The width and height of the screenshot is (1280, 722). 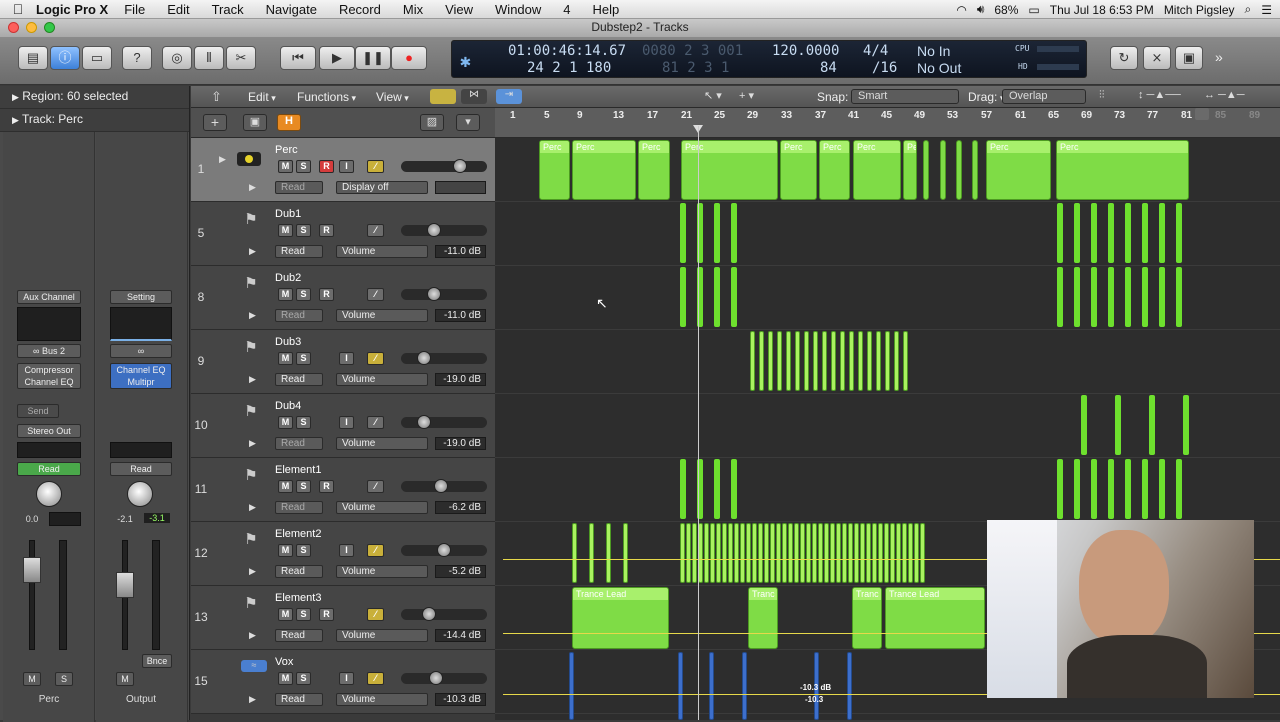 What do you see at coordinates (460, 251) in the screenshot?
I see `automation-value: -11.0 dB` at bounding box center [460, 251].